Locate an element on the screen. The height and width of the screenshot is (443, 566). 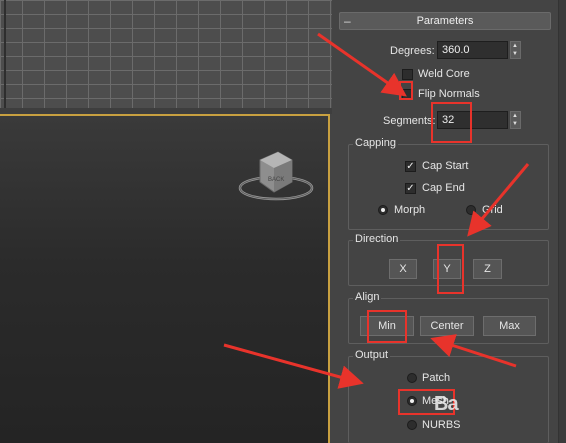
segments-label: Segments: is located at coordinates (409, 121).